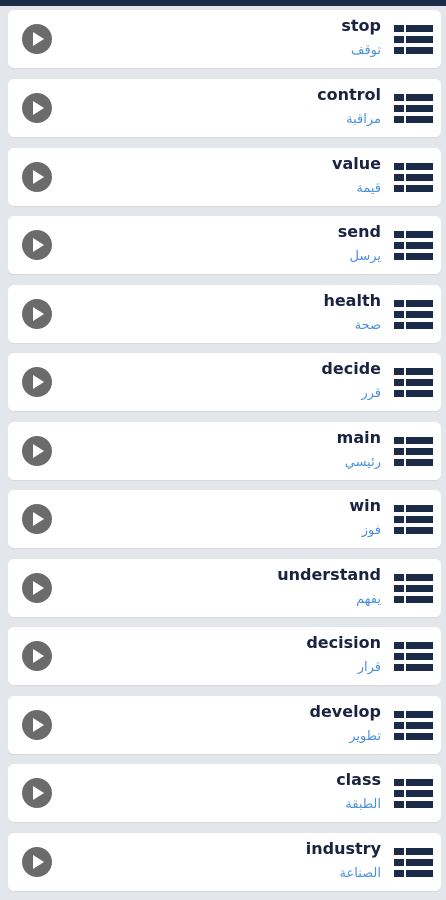 This screenshot has width=446, height=900. I want to click on arabic-translation: قيمة, so click(368, 188).